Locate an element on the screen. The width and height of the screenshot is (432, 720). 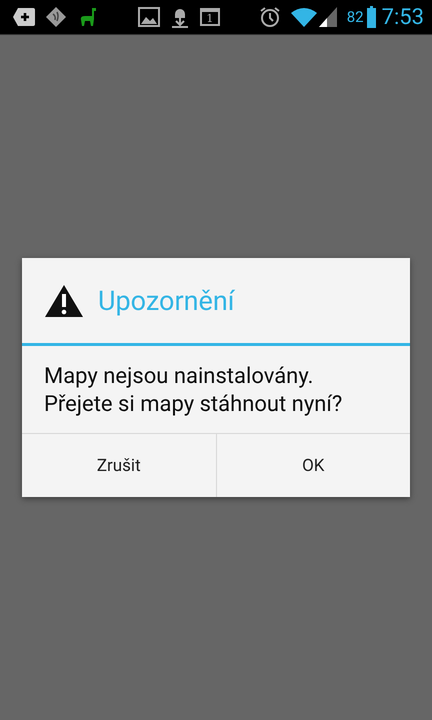
dialog-message: Přejete si mapy stáhnout nyní? is located at coordinates (194, 405).